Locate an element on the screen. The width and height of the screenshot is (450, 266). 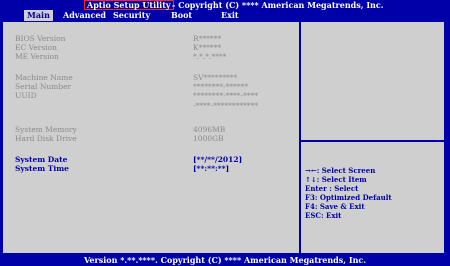
system-memory-label: System Memory is located at coordinates (46, 129).